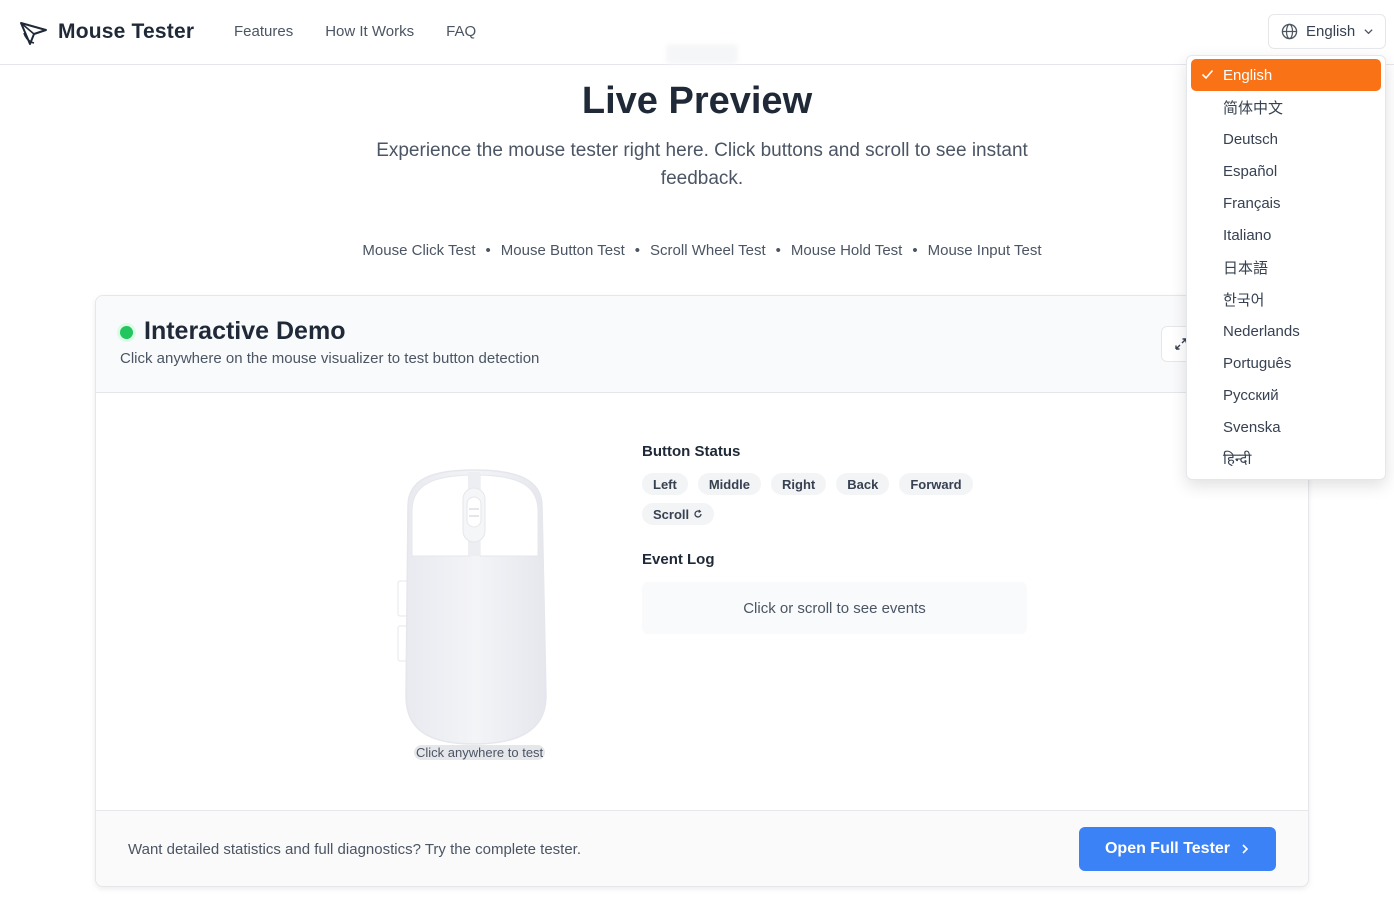 Image resolution: width=1394 pixels, height=909 pixels. I want to click on test-link-button: Mouse Button Test, so click(563, 250).